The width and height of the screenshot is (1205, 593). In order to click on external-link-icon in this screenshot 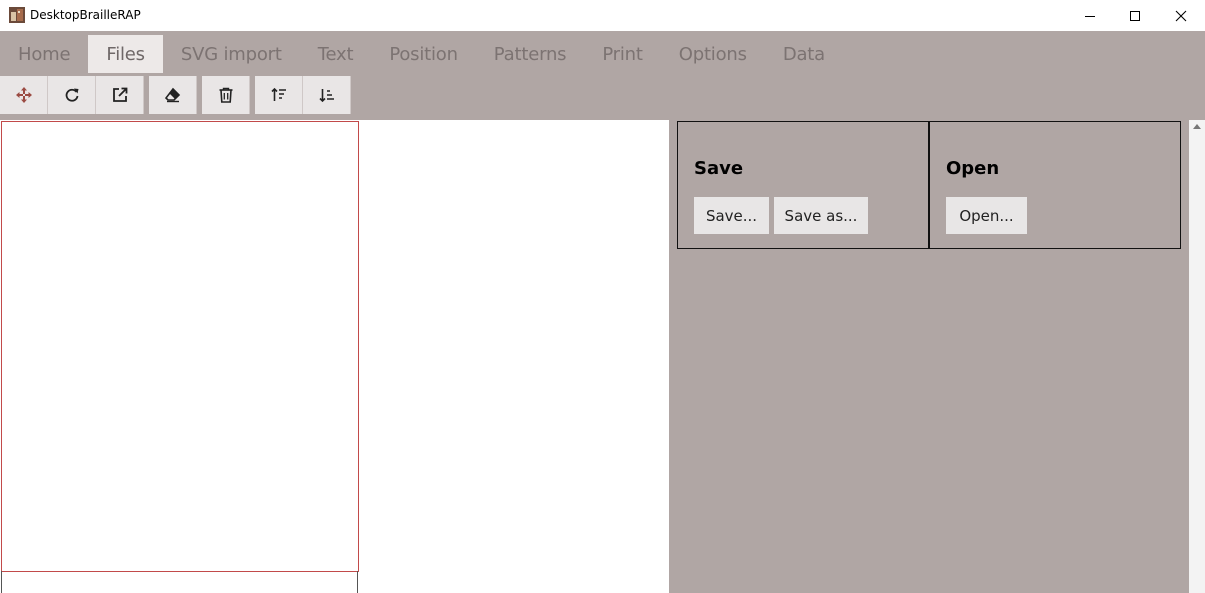, I will do `click(119, 94)`.